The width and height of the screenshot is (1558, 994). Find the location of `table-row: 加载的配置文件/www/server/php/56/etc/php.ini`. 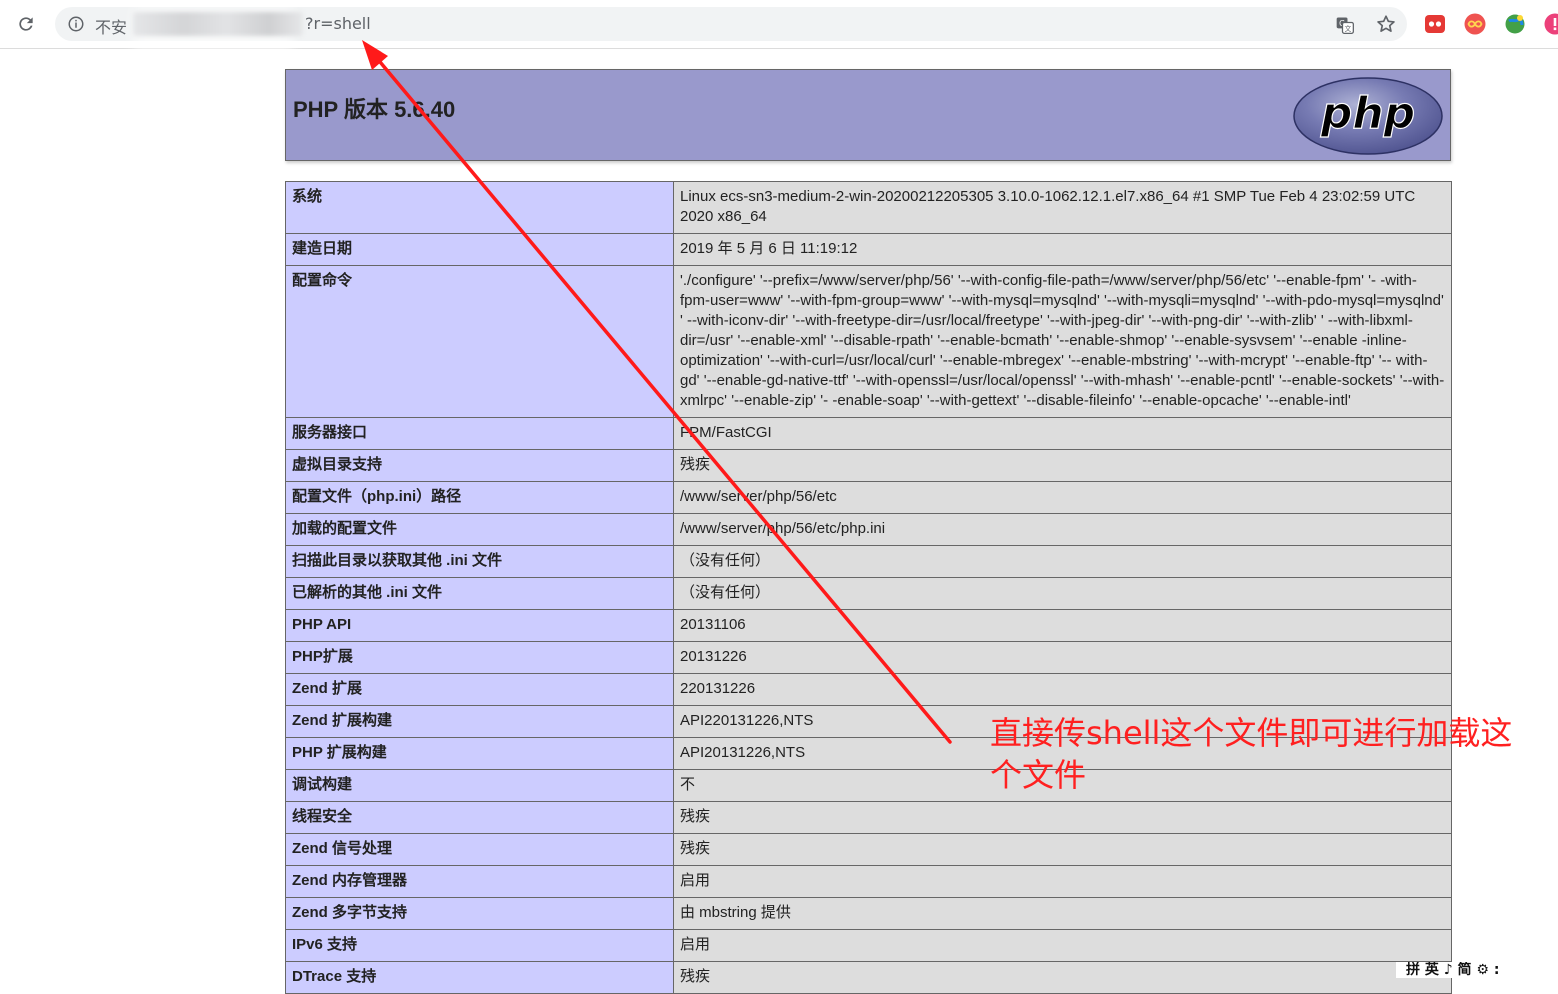

table-row: 加载的配置文件/www/server/php/56/etc/php.ini is located at coordinates (869, 530).